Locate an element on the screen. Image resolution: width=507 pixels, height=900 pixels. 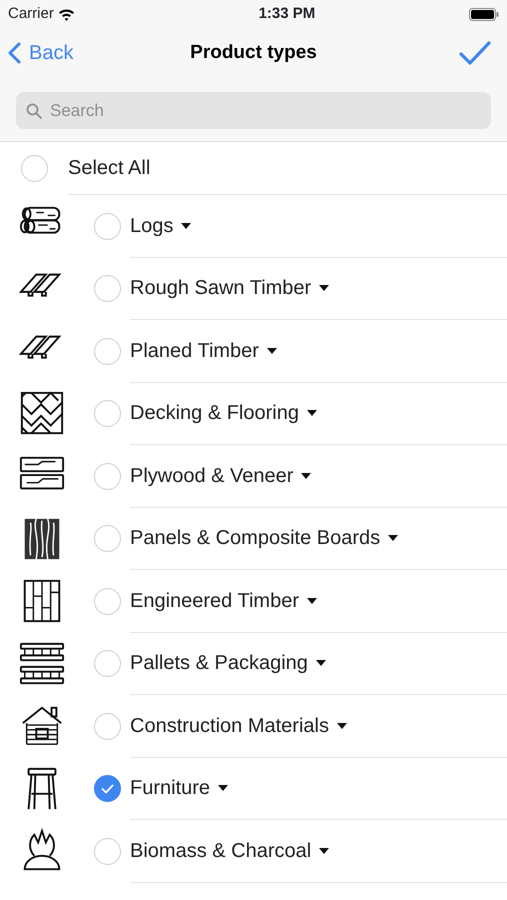
wifi-icon is located at coordinates (66, 14).